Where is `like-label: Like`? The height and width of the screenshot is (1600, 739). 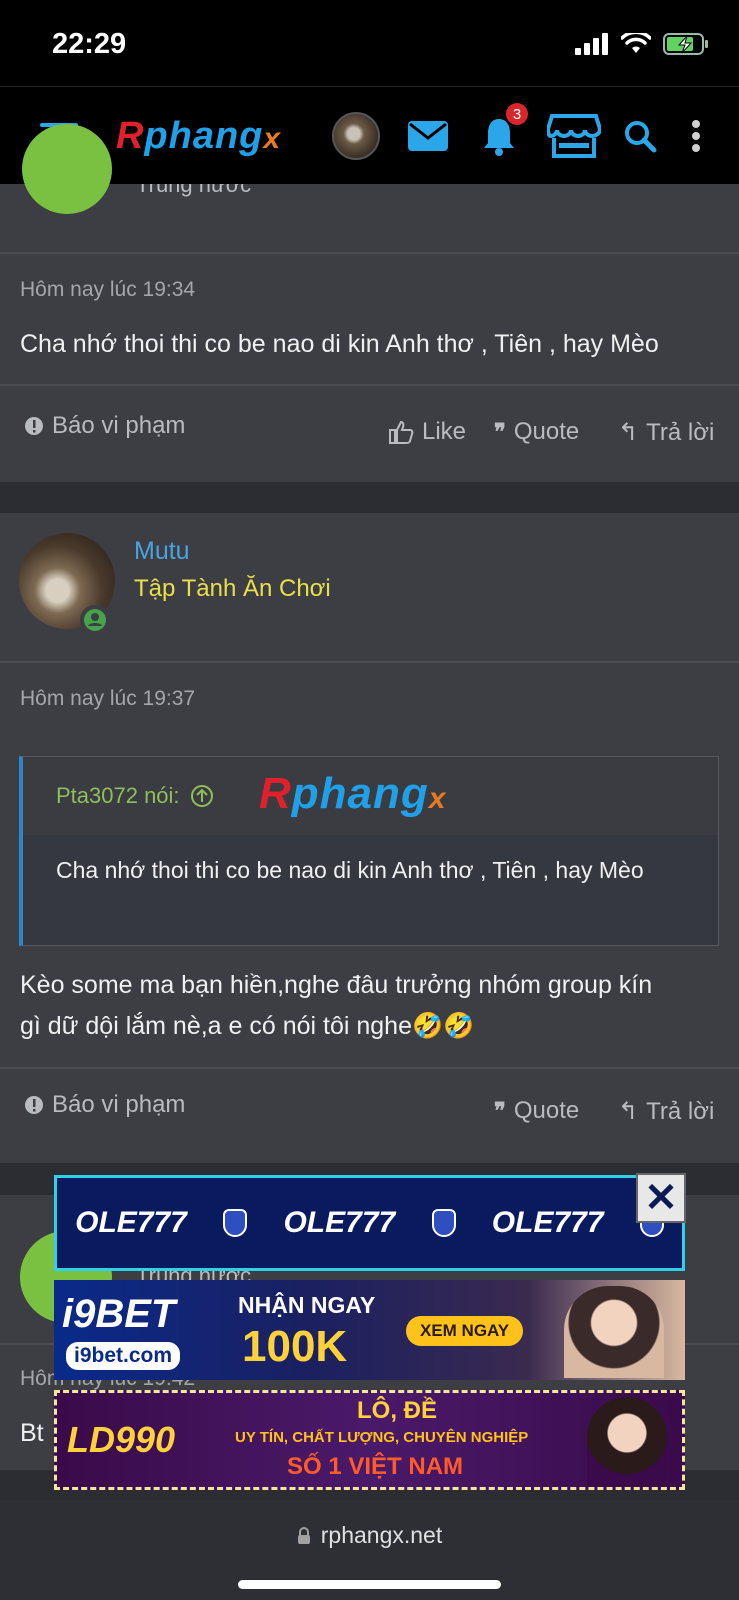 like-label: Like is located at coordinates (444, 431).